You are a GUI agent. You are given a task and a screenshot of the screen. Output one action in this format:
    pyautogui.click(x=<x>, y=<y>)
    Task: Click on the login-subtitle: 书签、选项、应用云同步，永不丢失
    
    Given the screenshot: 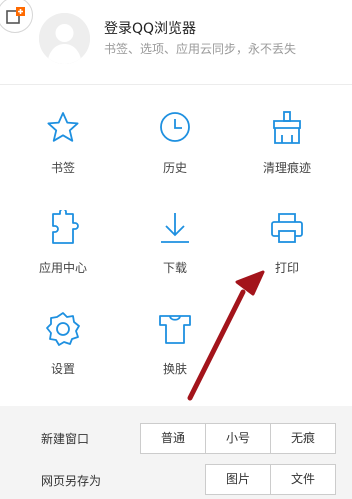 What is the action you would take?
    pyautogui.click(x=200, y=49)
    